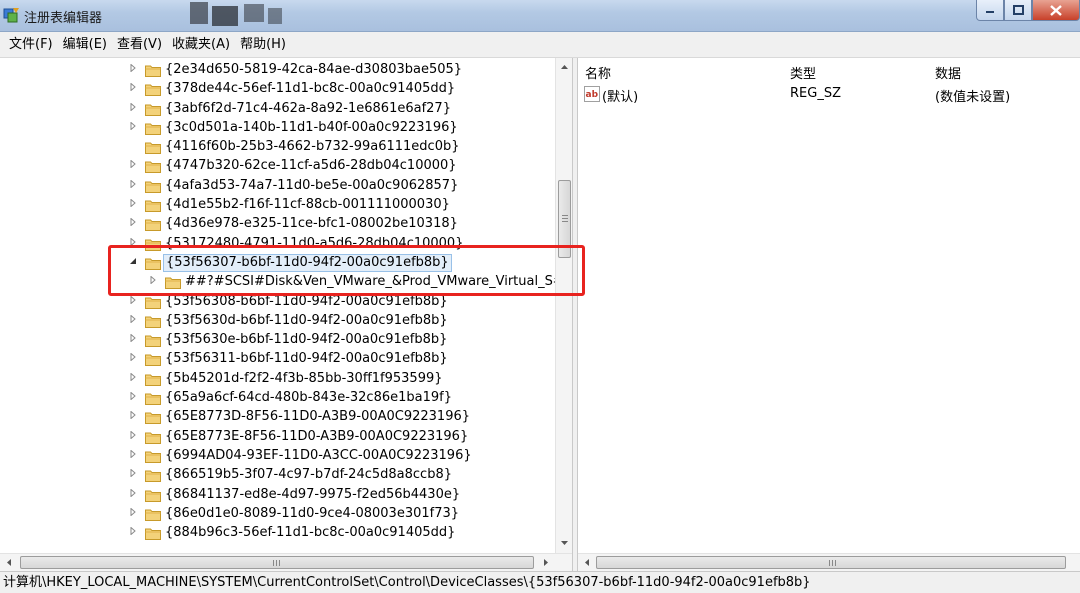  What do you see at coordinates (306, 340) in the screenshot?
I see `tree-node-label: {53f5630e-b6bf-11d0-94f2-00a0c91efb8b}` at bounding box center [306, 340].